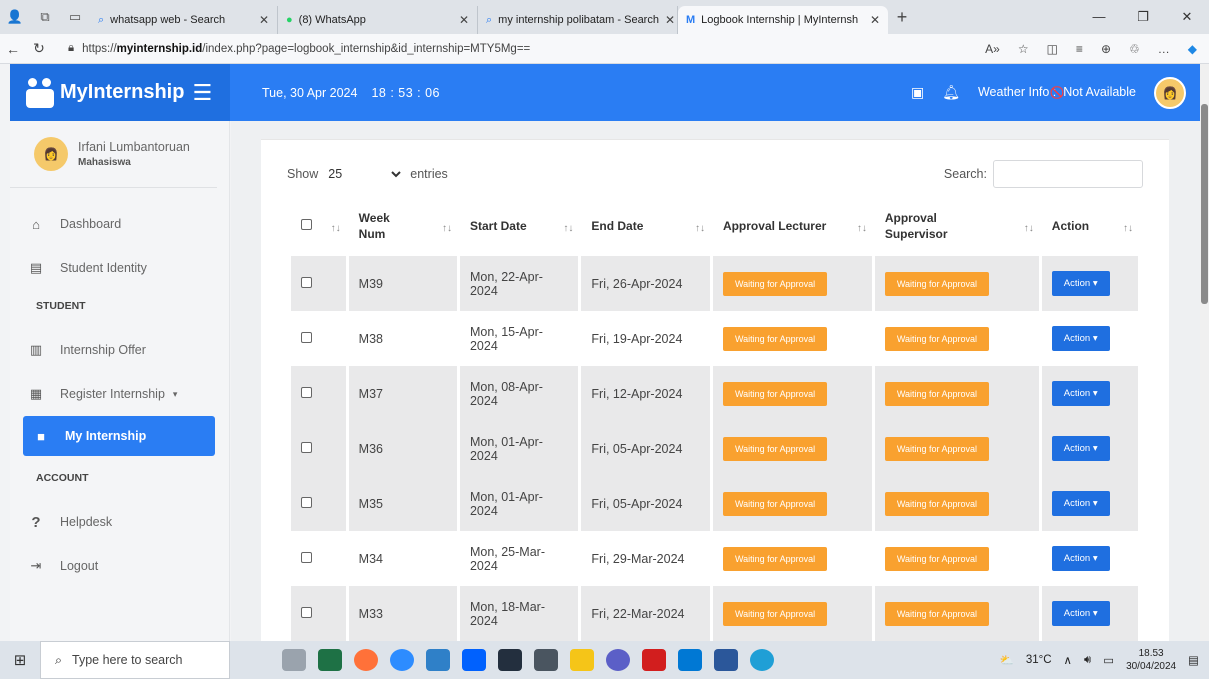 Image resolution: width=1209 pixels, height=679 pixels. Describe the element at coordinates (520, 226) in the screenshot. I see `column-start-date: Start Date ↑↓` at that location.